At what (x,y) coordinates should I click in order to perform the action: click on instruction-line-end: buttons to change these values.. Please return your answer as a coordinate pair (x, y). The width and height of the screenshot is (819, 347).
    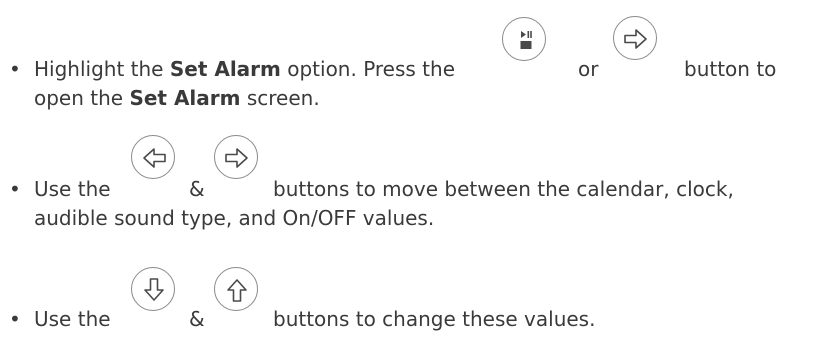
    Looking at the image, I should click on (434, 319).